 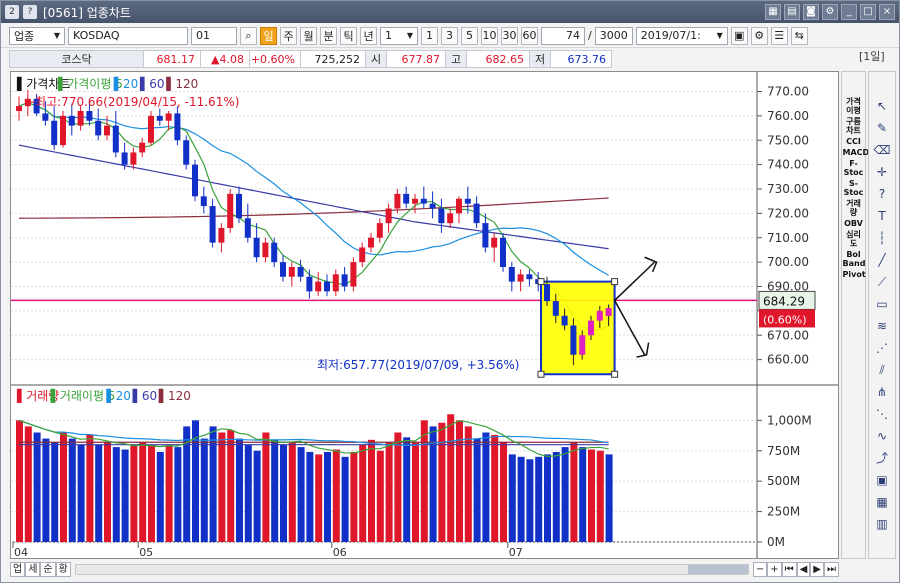 What do you see at coordinates (788, 165) in the screenshot?
I see `price-tick-label: 740.00` at bounding box center [788, 165].